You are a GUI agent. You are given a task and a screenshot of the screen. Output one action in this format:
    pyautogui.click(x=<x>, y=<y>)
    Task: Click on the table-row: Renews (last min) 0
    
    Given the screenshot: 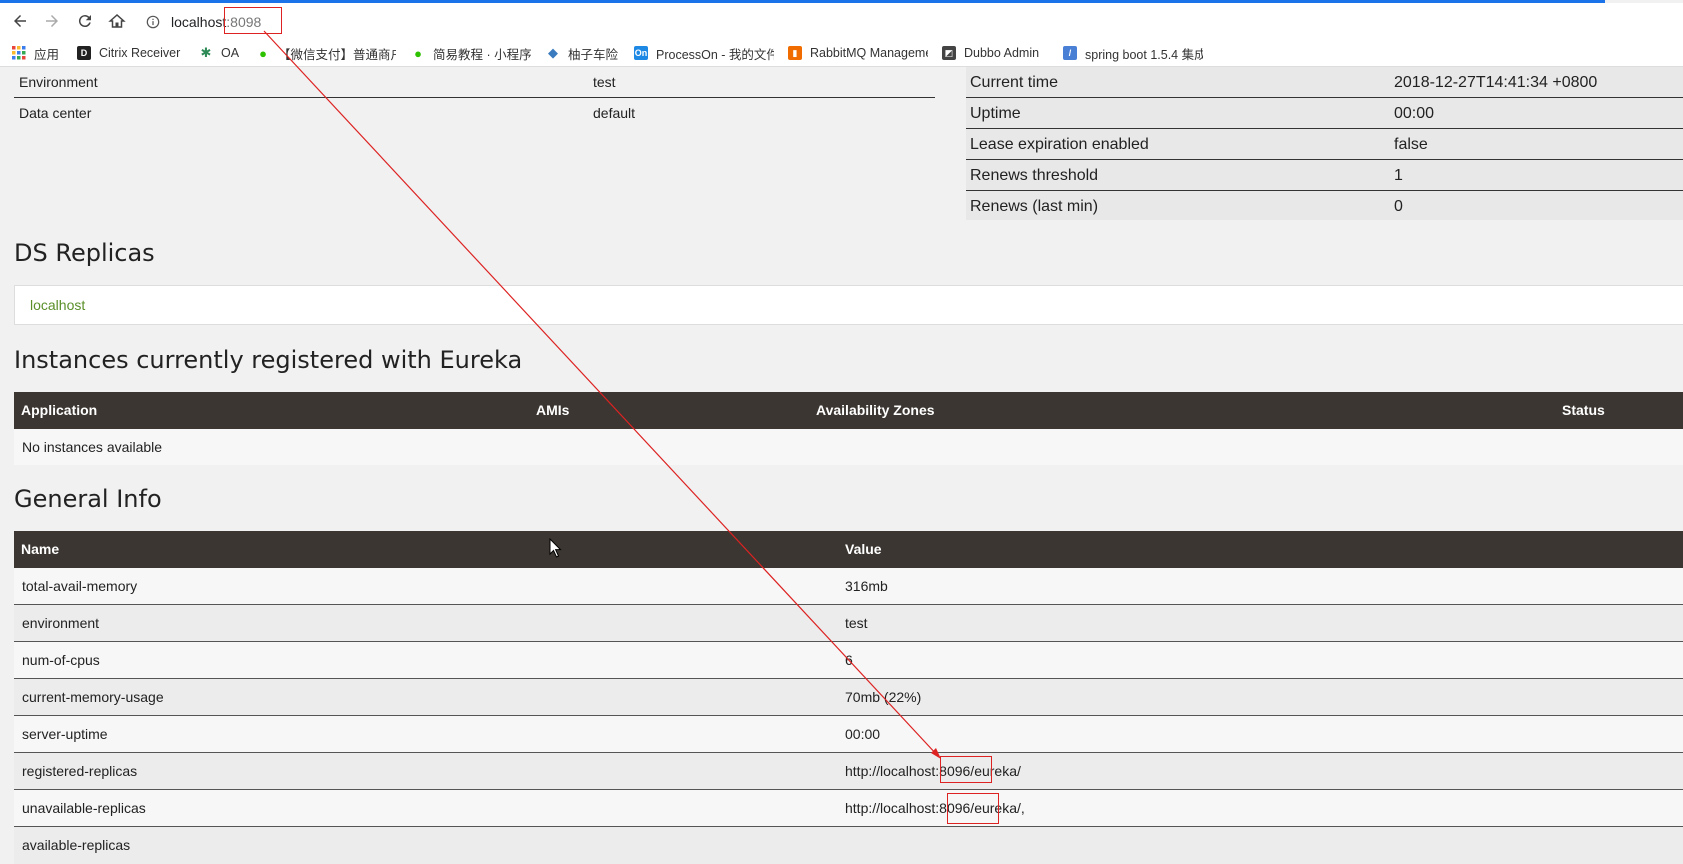 What is the action you would take?
    pyautogui.click(x=1324, y=206)
    